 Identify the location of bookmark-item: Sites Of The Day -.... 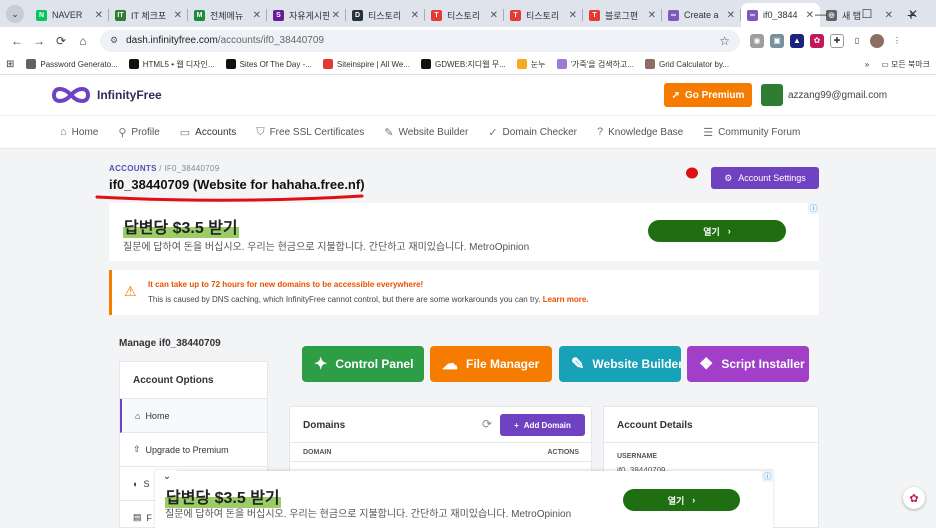
(268, 64).